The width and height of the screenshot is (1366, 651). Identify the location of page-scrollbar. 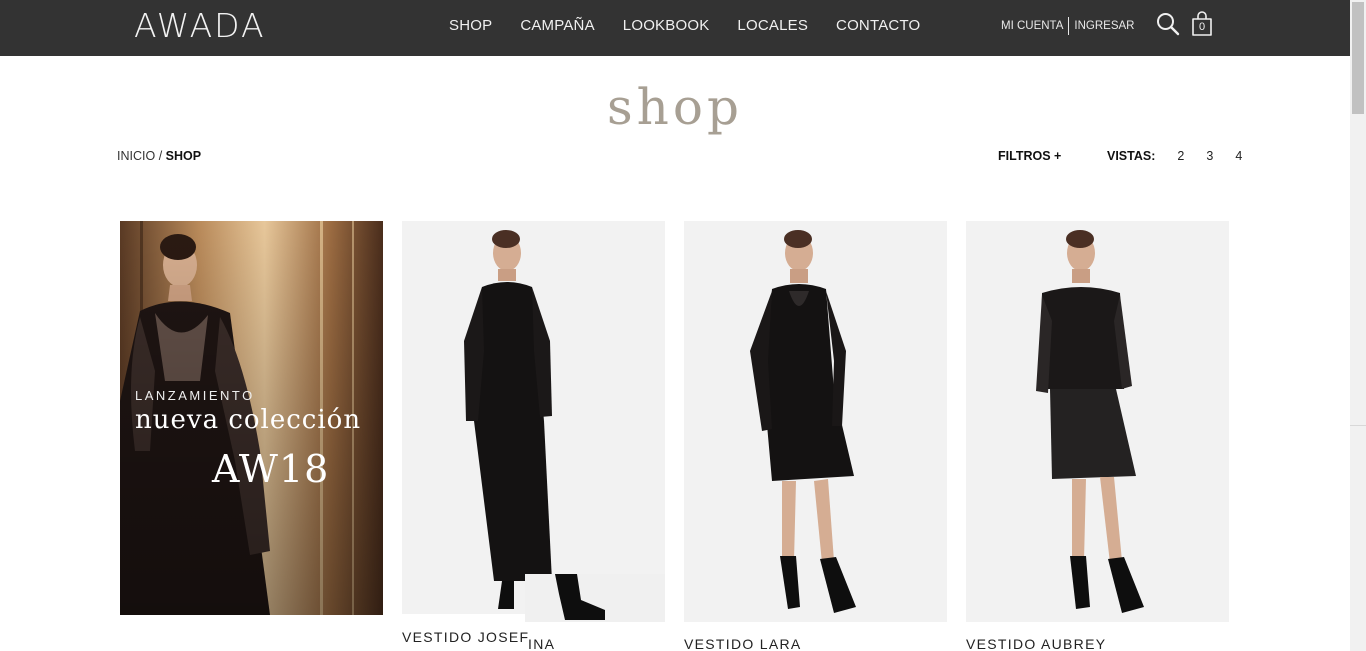
(1358, 325).